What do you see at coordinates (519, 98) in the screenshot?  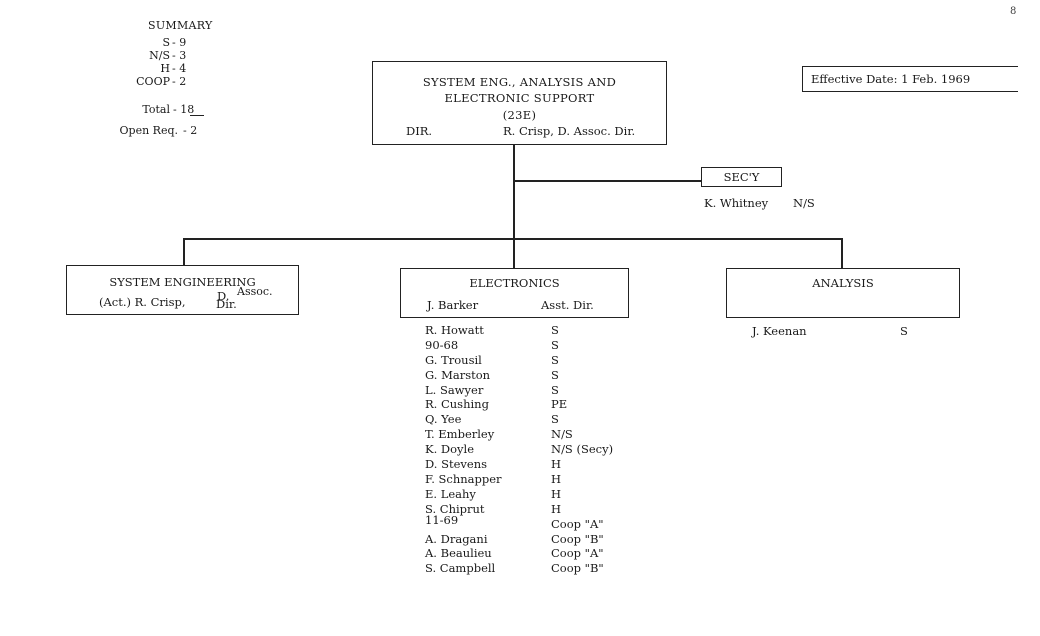 I see `top-unit-title-line2: ELECTRONIC SUPPORT` at bounding box center [519, 98].